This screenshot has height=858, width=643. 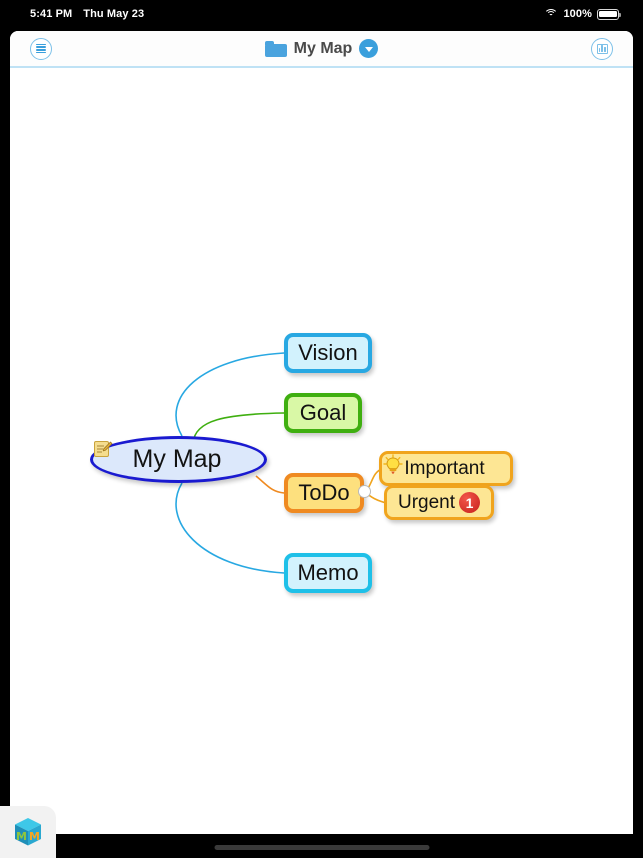 I want to click on mindmap-node-goal: Goal, so click(x=323, y=413).